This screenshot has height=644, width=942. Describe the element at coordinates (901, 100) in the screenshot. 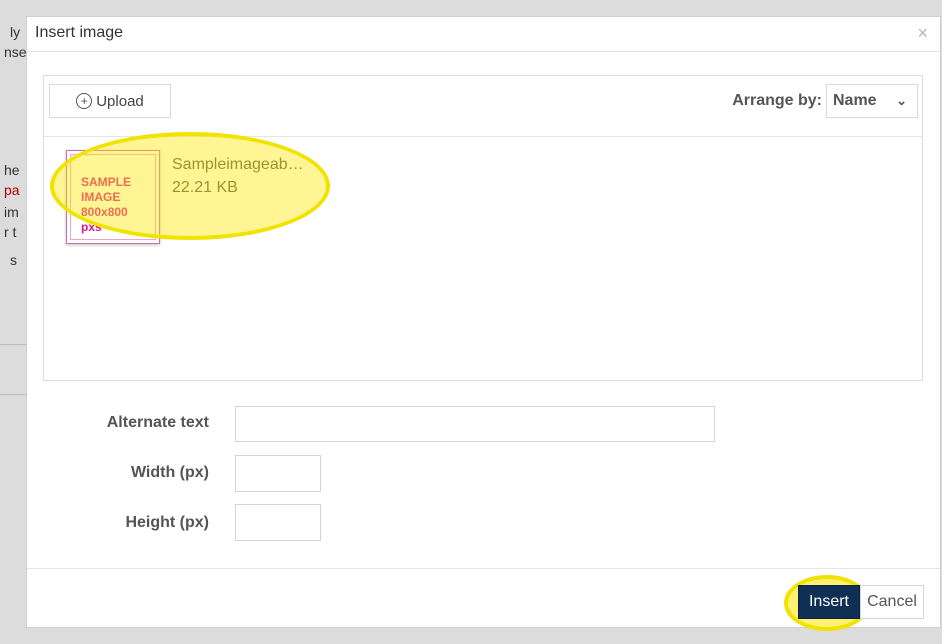

I see `chevron-down-icon: ⌄` at that location.